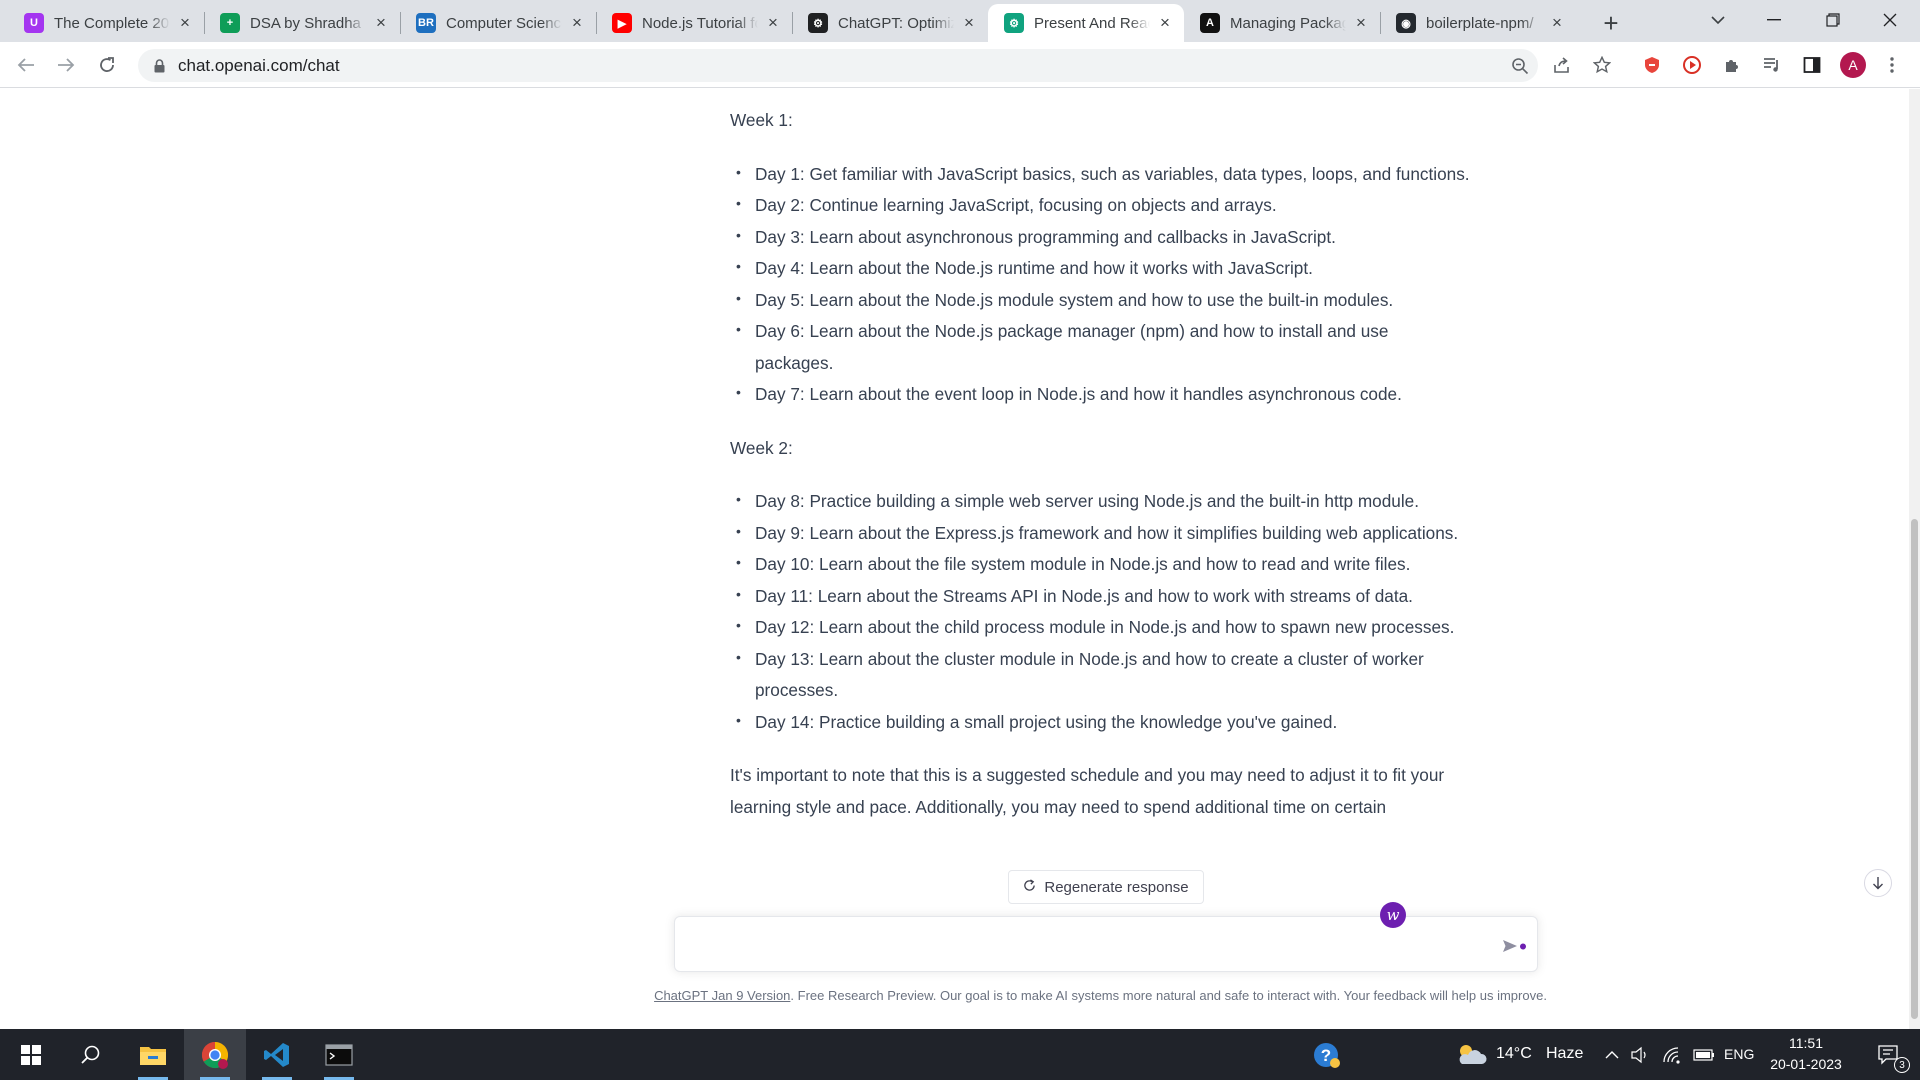 The height and width of the screenshot is (1080, 1920). What do you see at coordinates (277, 1054) in the screenshot?
I see `vscode-taskbar-button` at bounding box center [277, 1054].